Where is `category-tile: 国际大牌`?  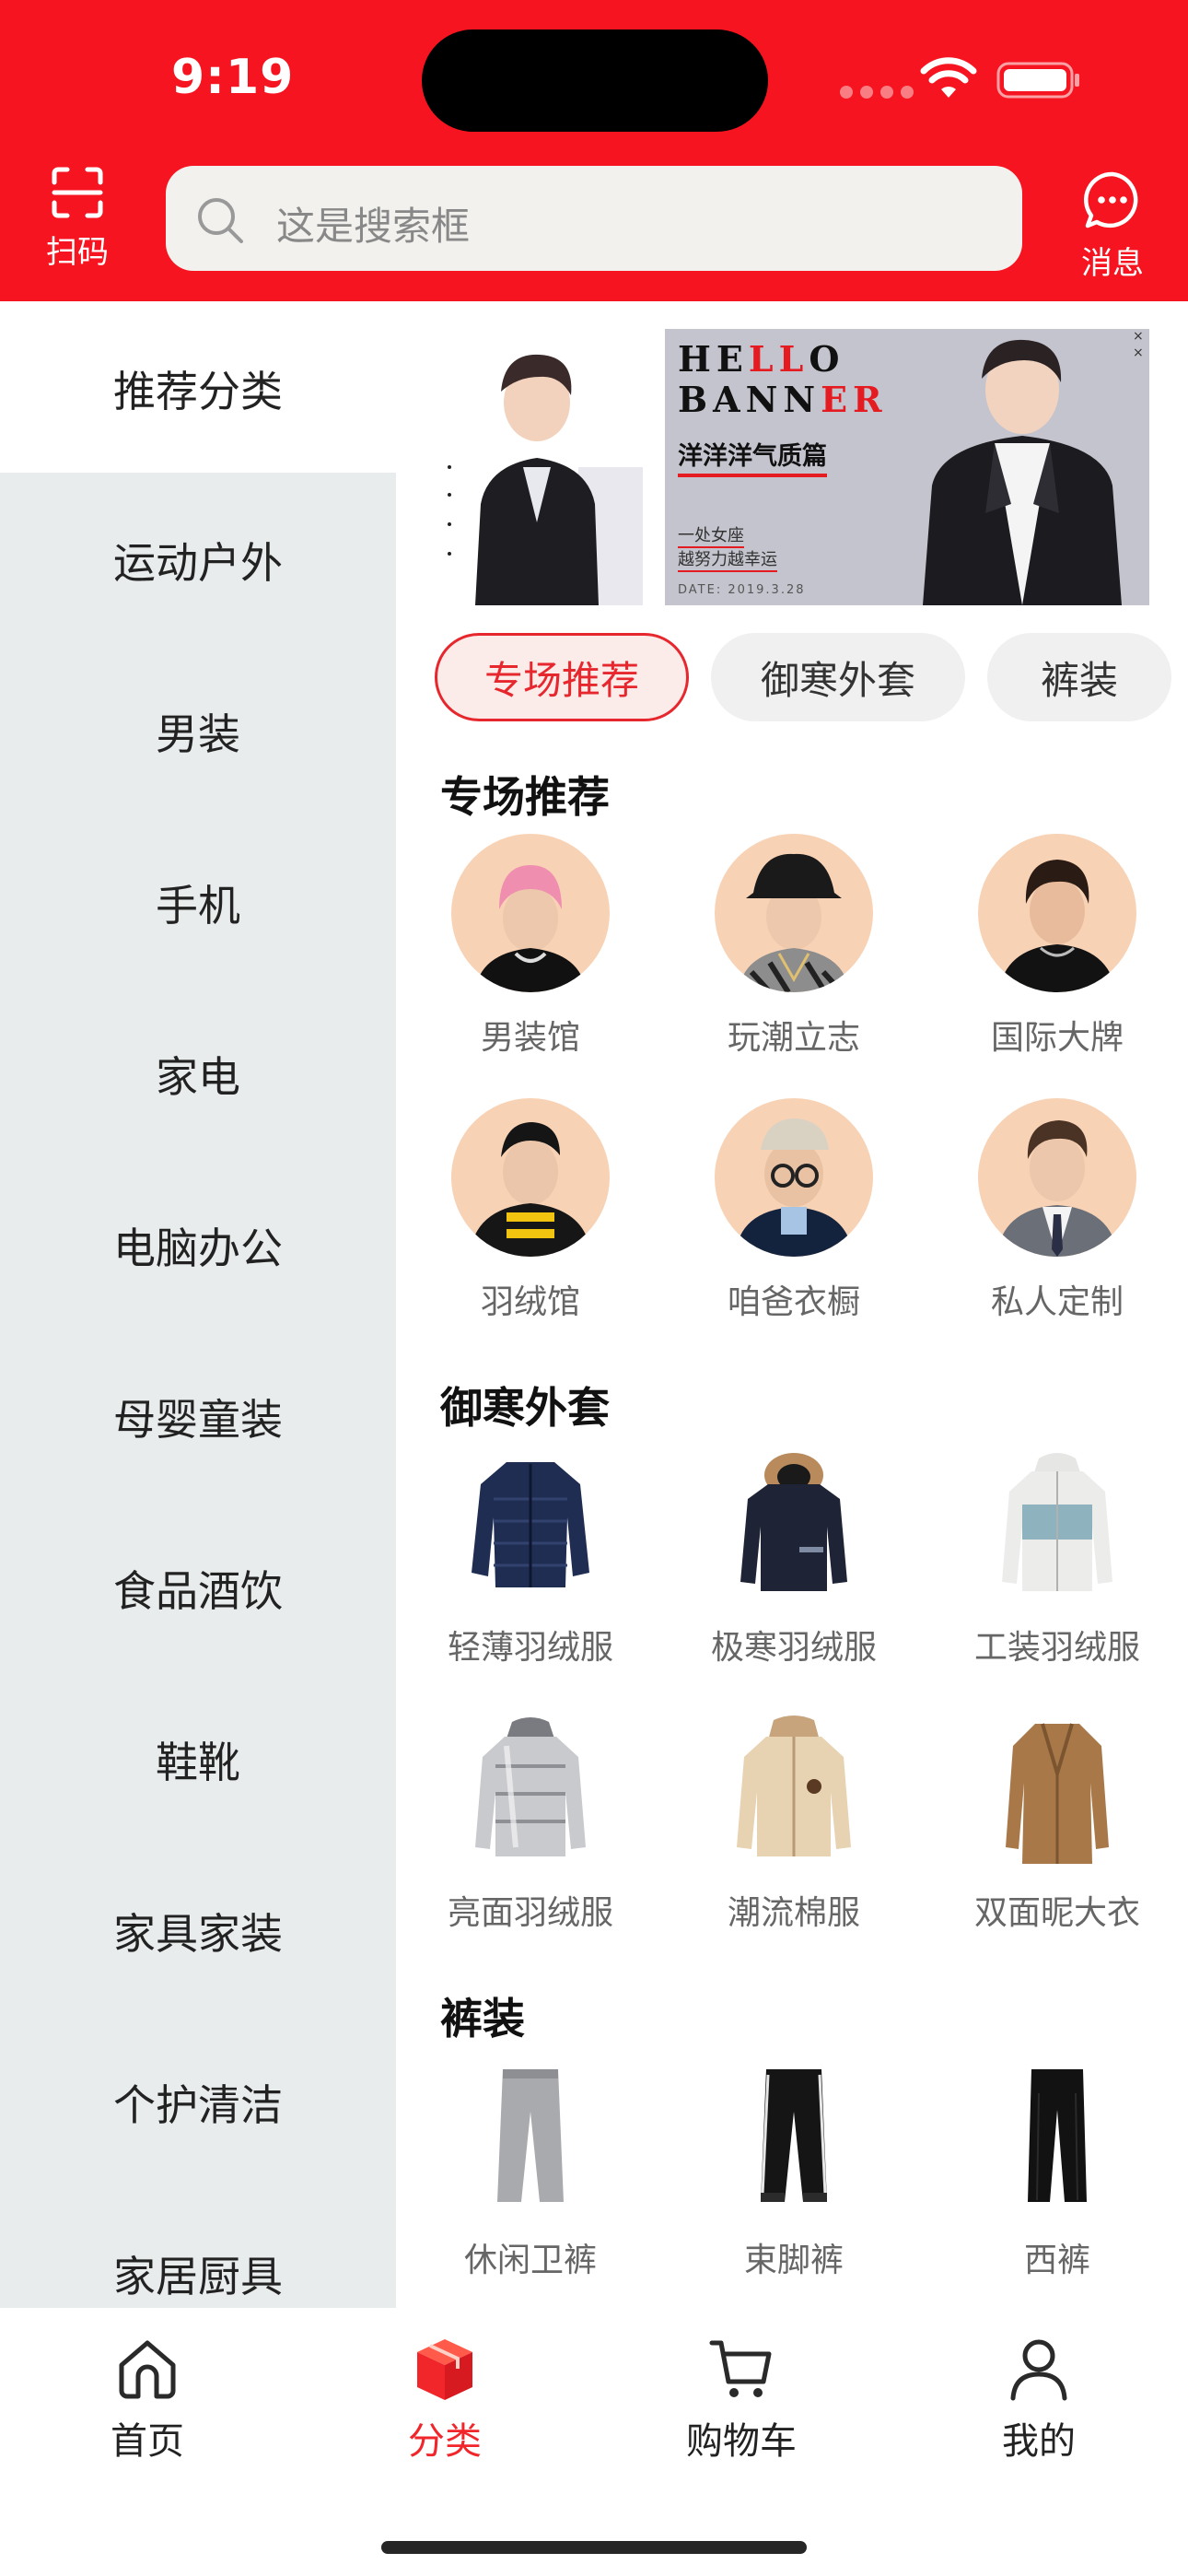
category-tile: 国际大牌 is located at coordinates (1057, 946).